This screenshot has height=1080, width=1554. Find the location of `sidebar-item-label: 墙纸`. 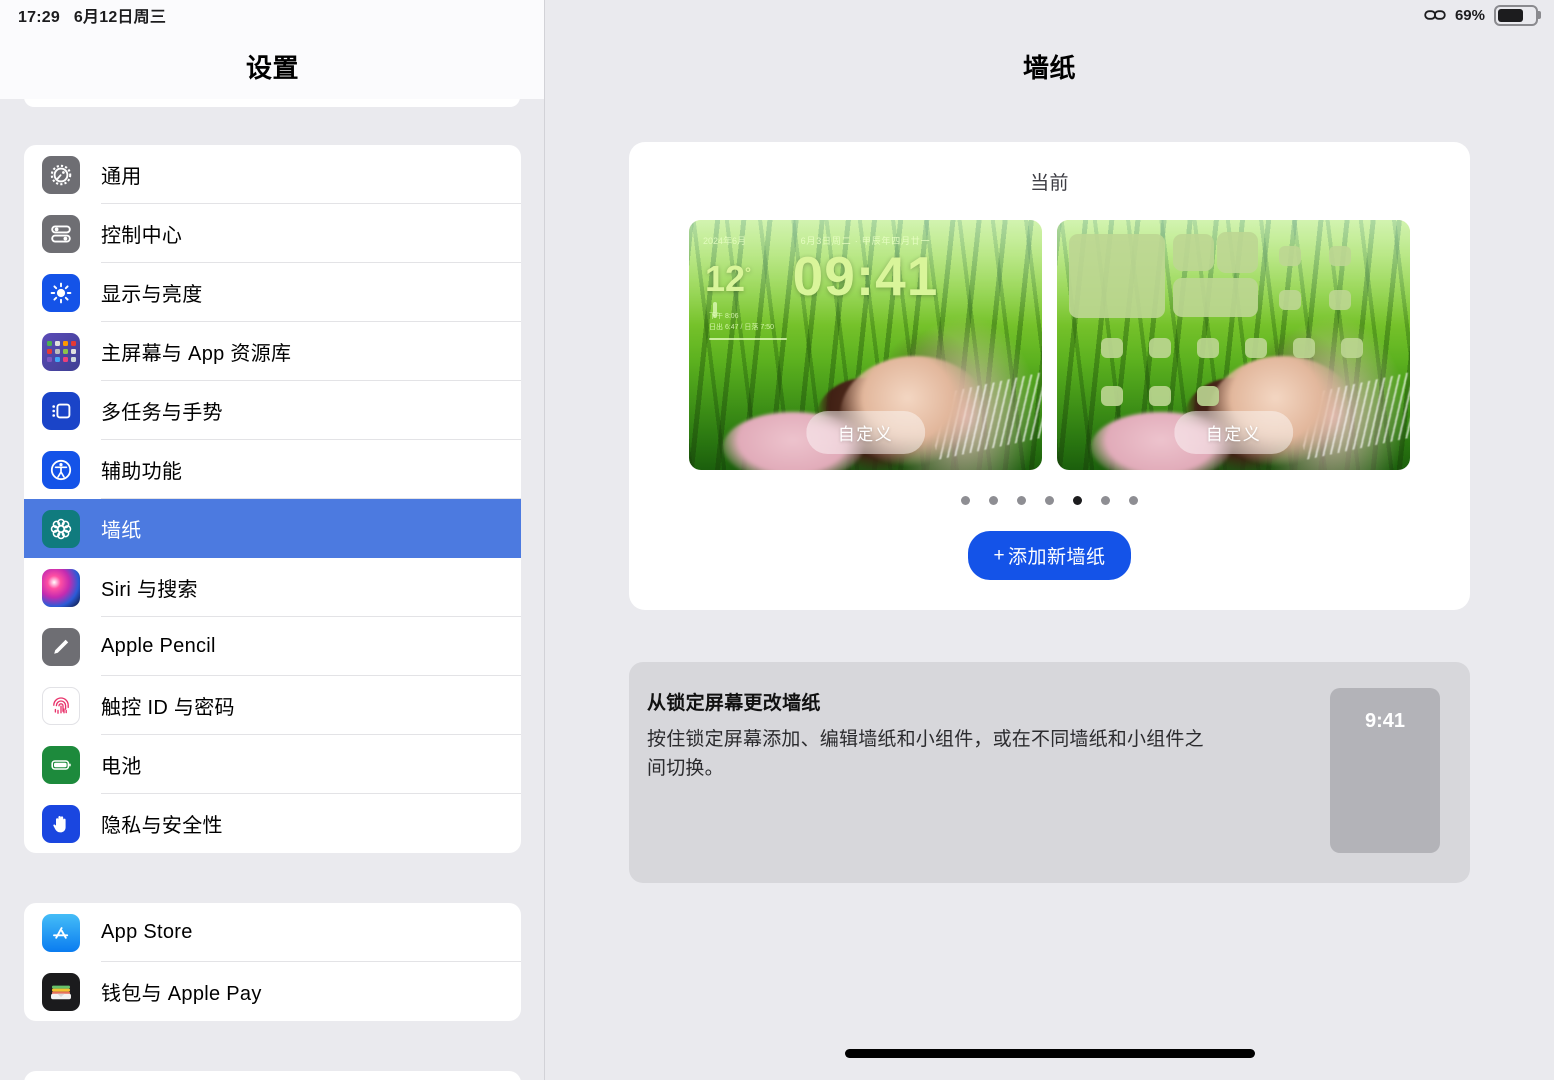

sidebar-item-label: 墙纸 is located at coordinates (121, 530).